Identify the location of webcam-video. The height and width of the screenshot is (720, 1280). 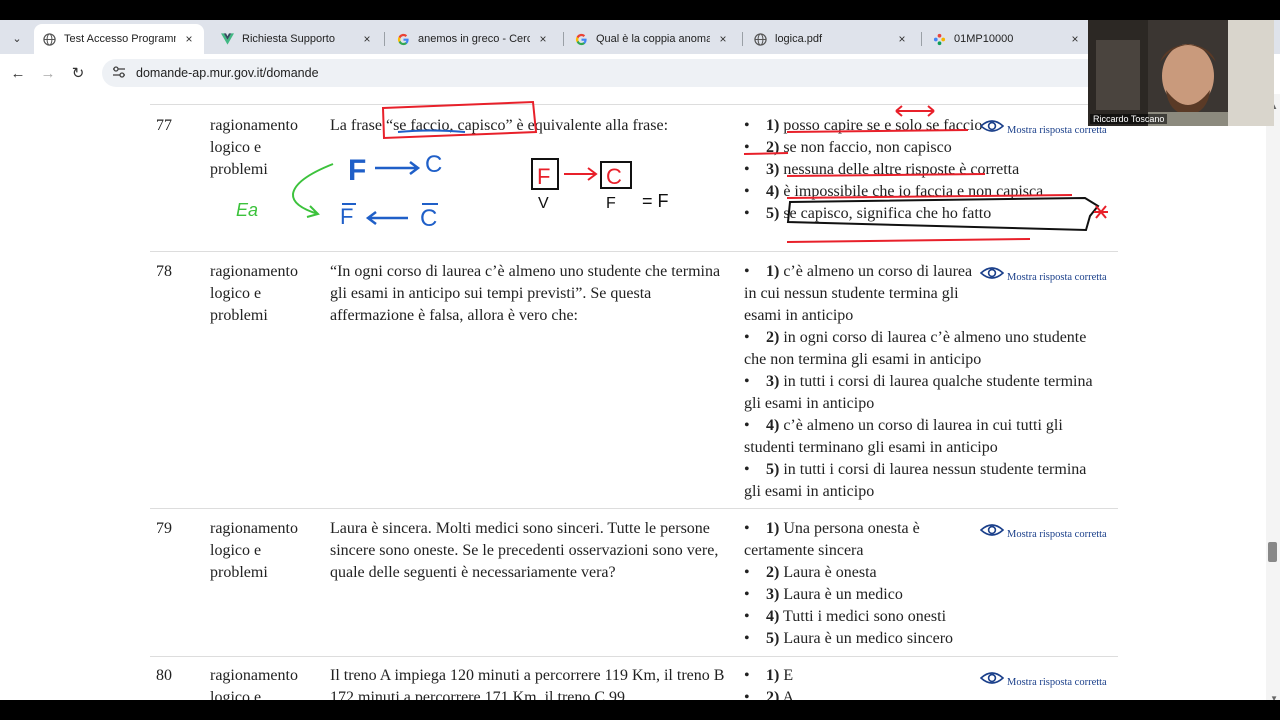
(1181, 73).